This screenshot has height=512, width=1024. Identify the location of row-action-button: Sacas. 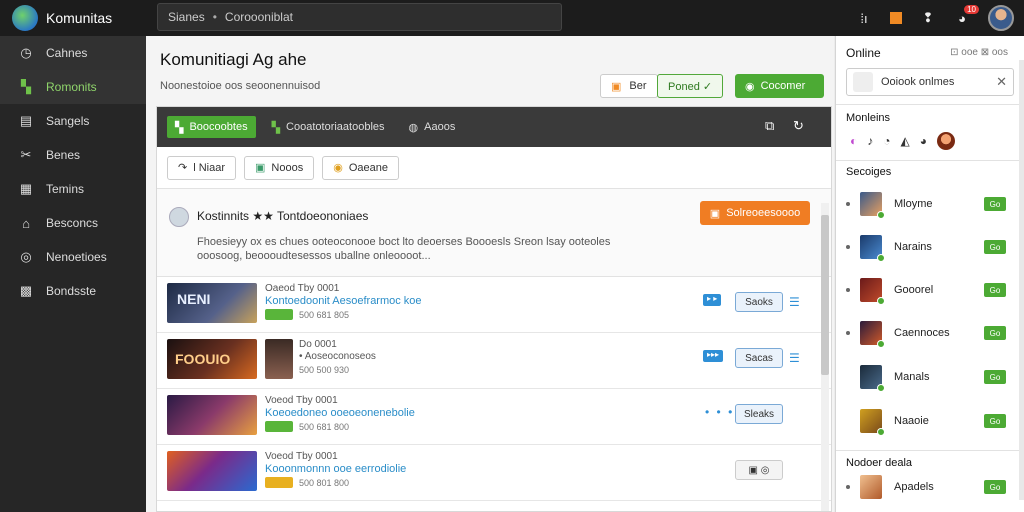
(759, 358).